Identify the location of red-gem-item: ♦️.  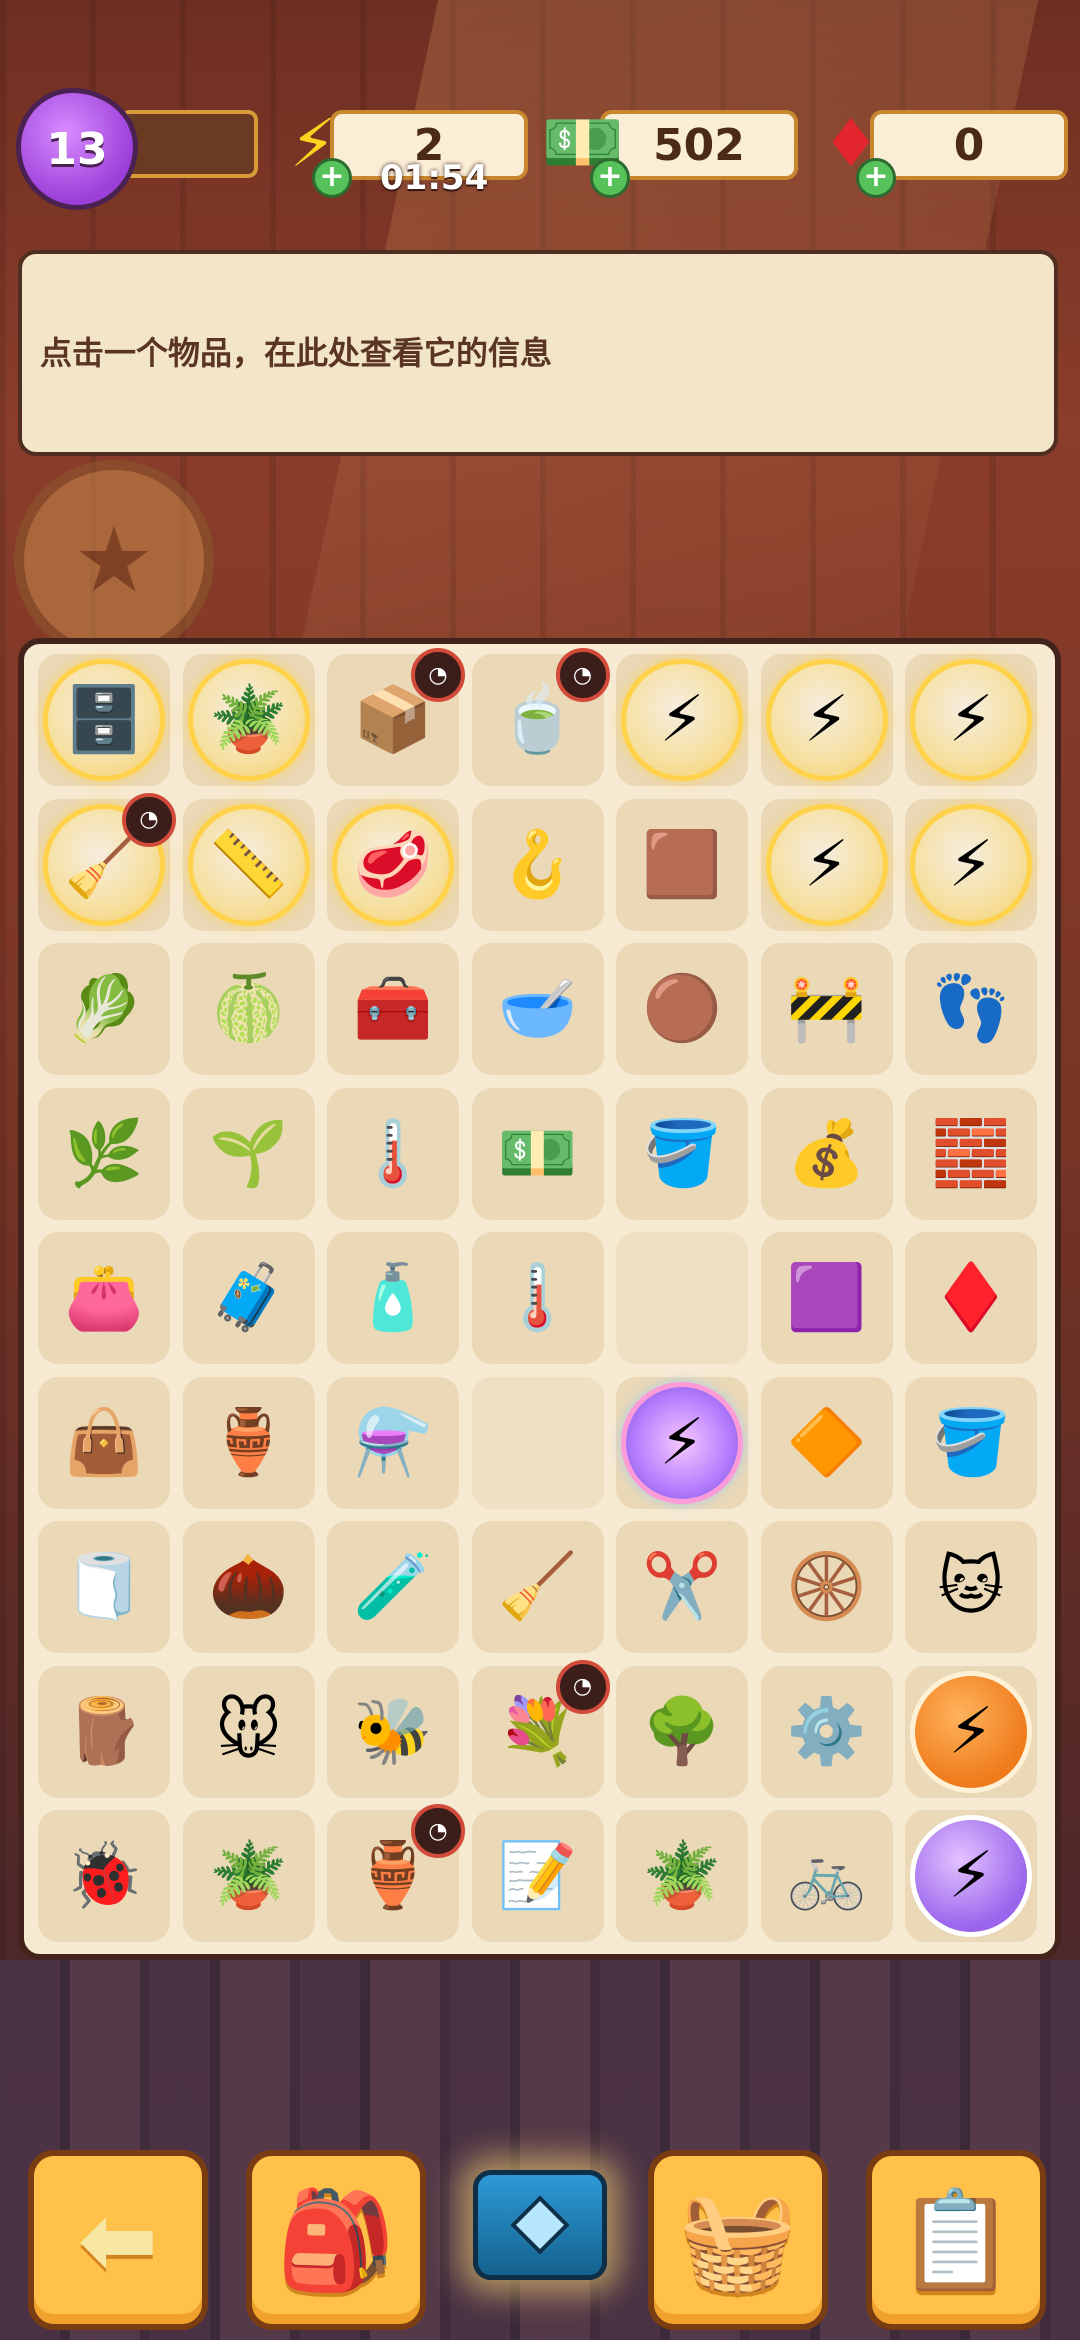
(971, 1298).